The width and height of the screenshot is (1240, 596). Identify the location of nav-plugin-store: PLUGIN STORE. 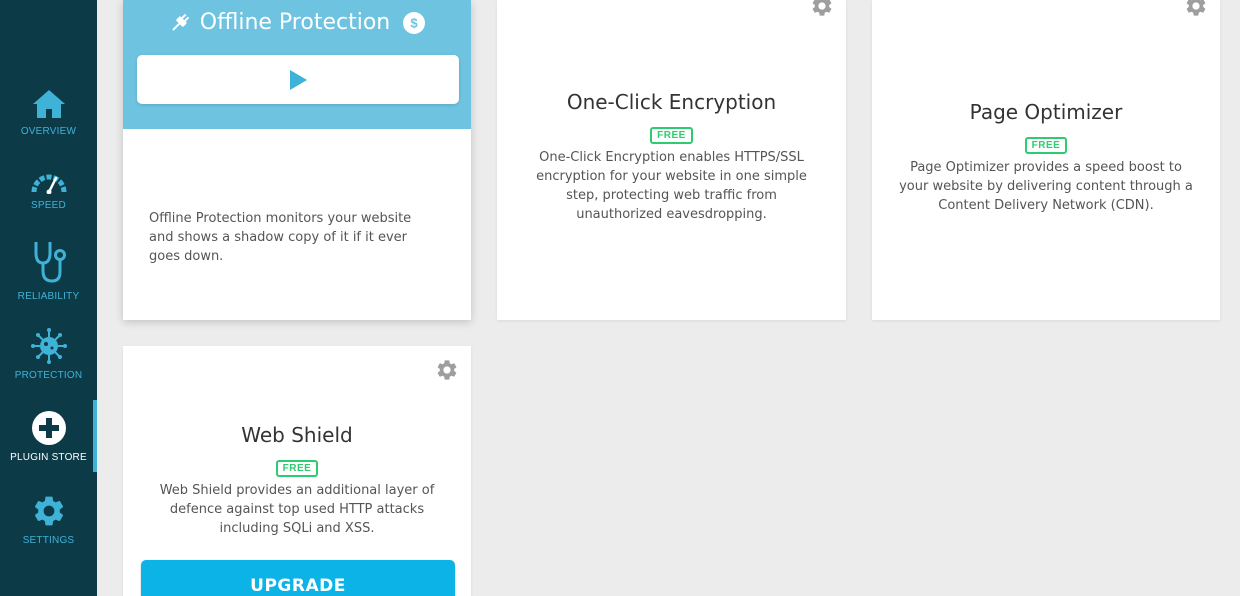
(48, 436).